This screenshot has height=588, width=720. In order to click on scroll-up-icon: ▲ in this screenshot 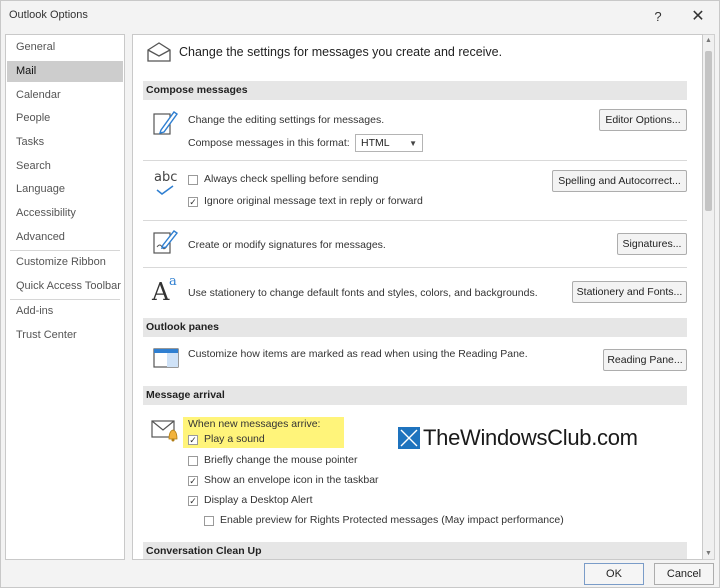, I will do `click(708, 40)`.